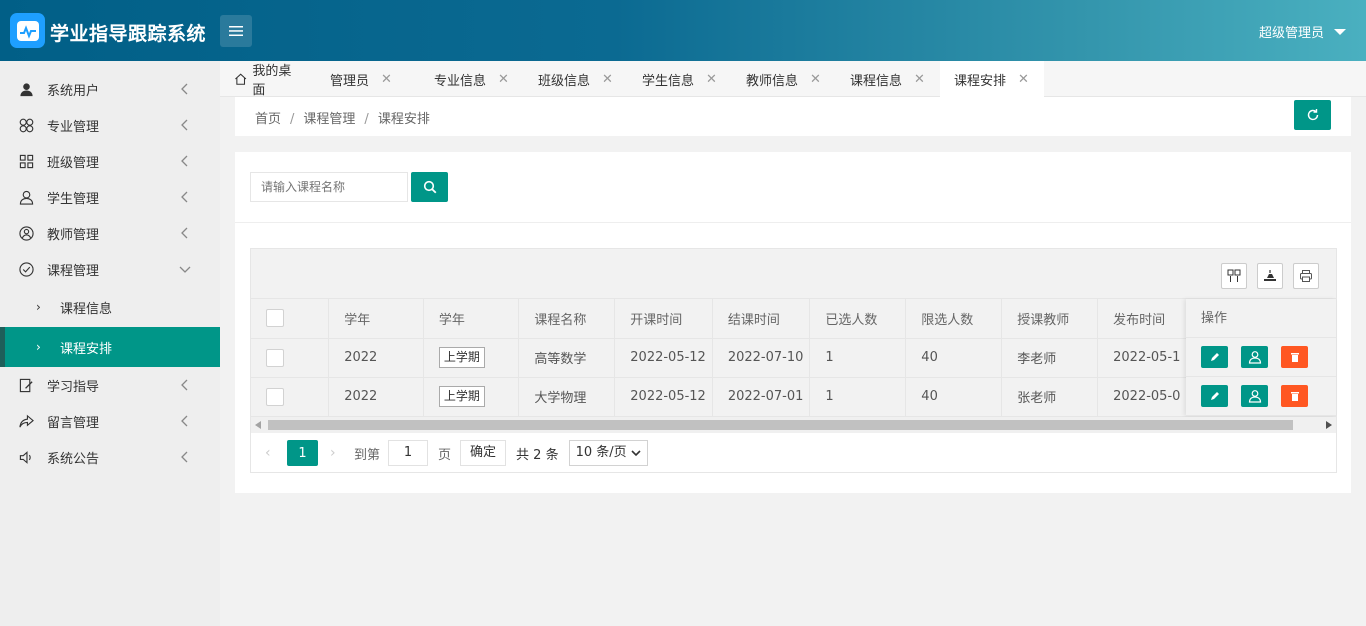  What do you see at coordinates (954, 319) in the screenshot?
I see `column-header: 限选人数` at bounding box center [954, 319].